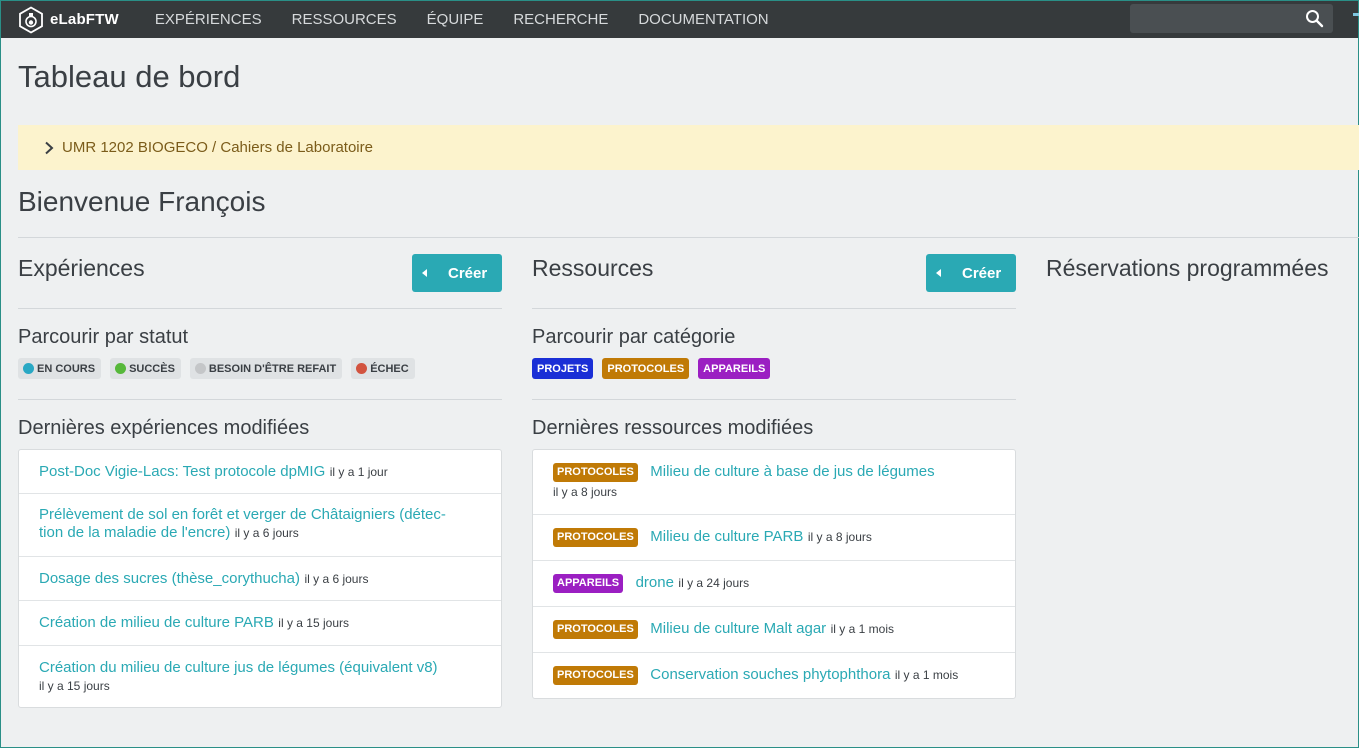  What do you see at coordinates (563, 368) in the screenshot?
I see `category-projects: PROJETS` at bounding box center [563, 368].